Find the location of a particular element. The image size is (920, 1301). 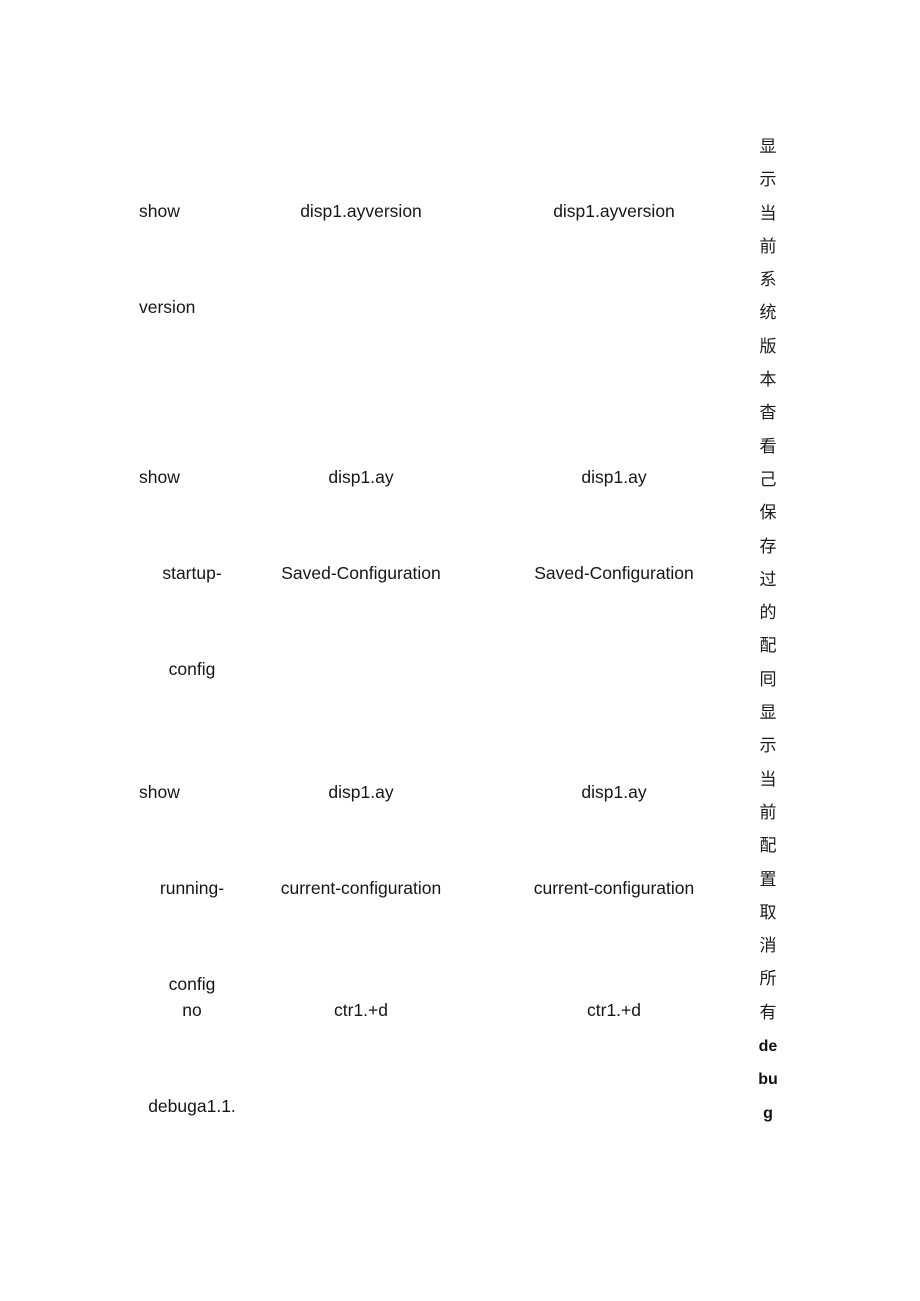

cell-huawei-syntax: ctr1.+d is located at coordinates (614, 1010).